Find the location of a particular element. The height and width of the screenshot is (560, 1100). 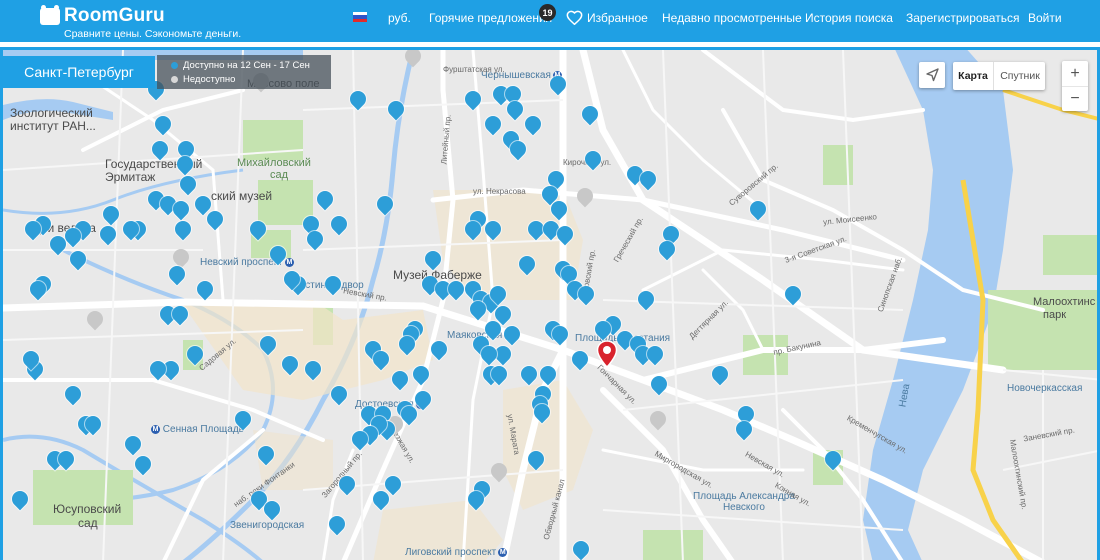

map-label-malookhtinsky: Малоохтинс парк is located at coordinates (1064, 308).